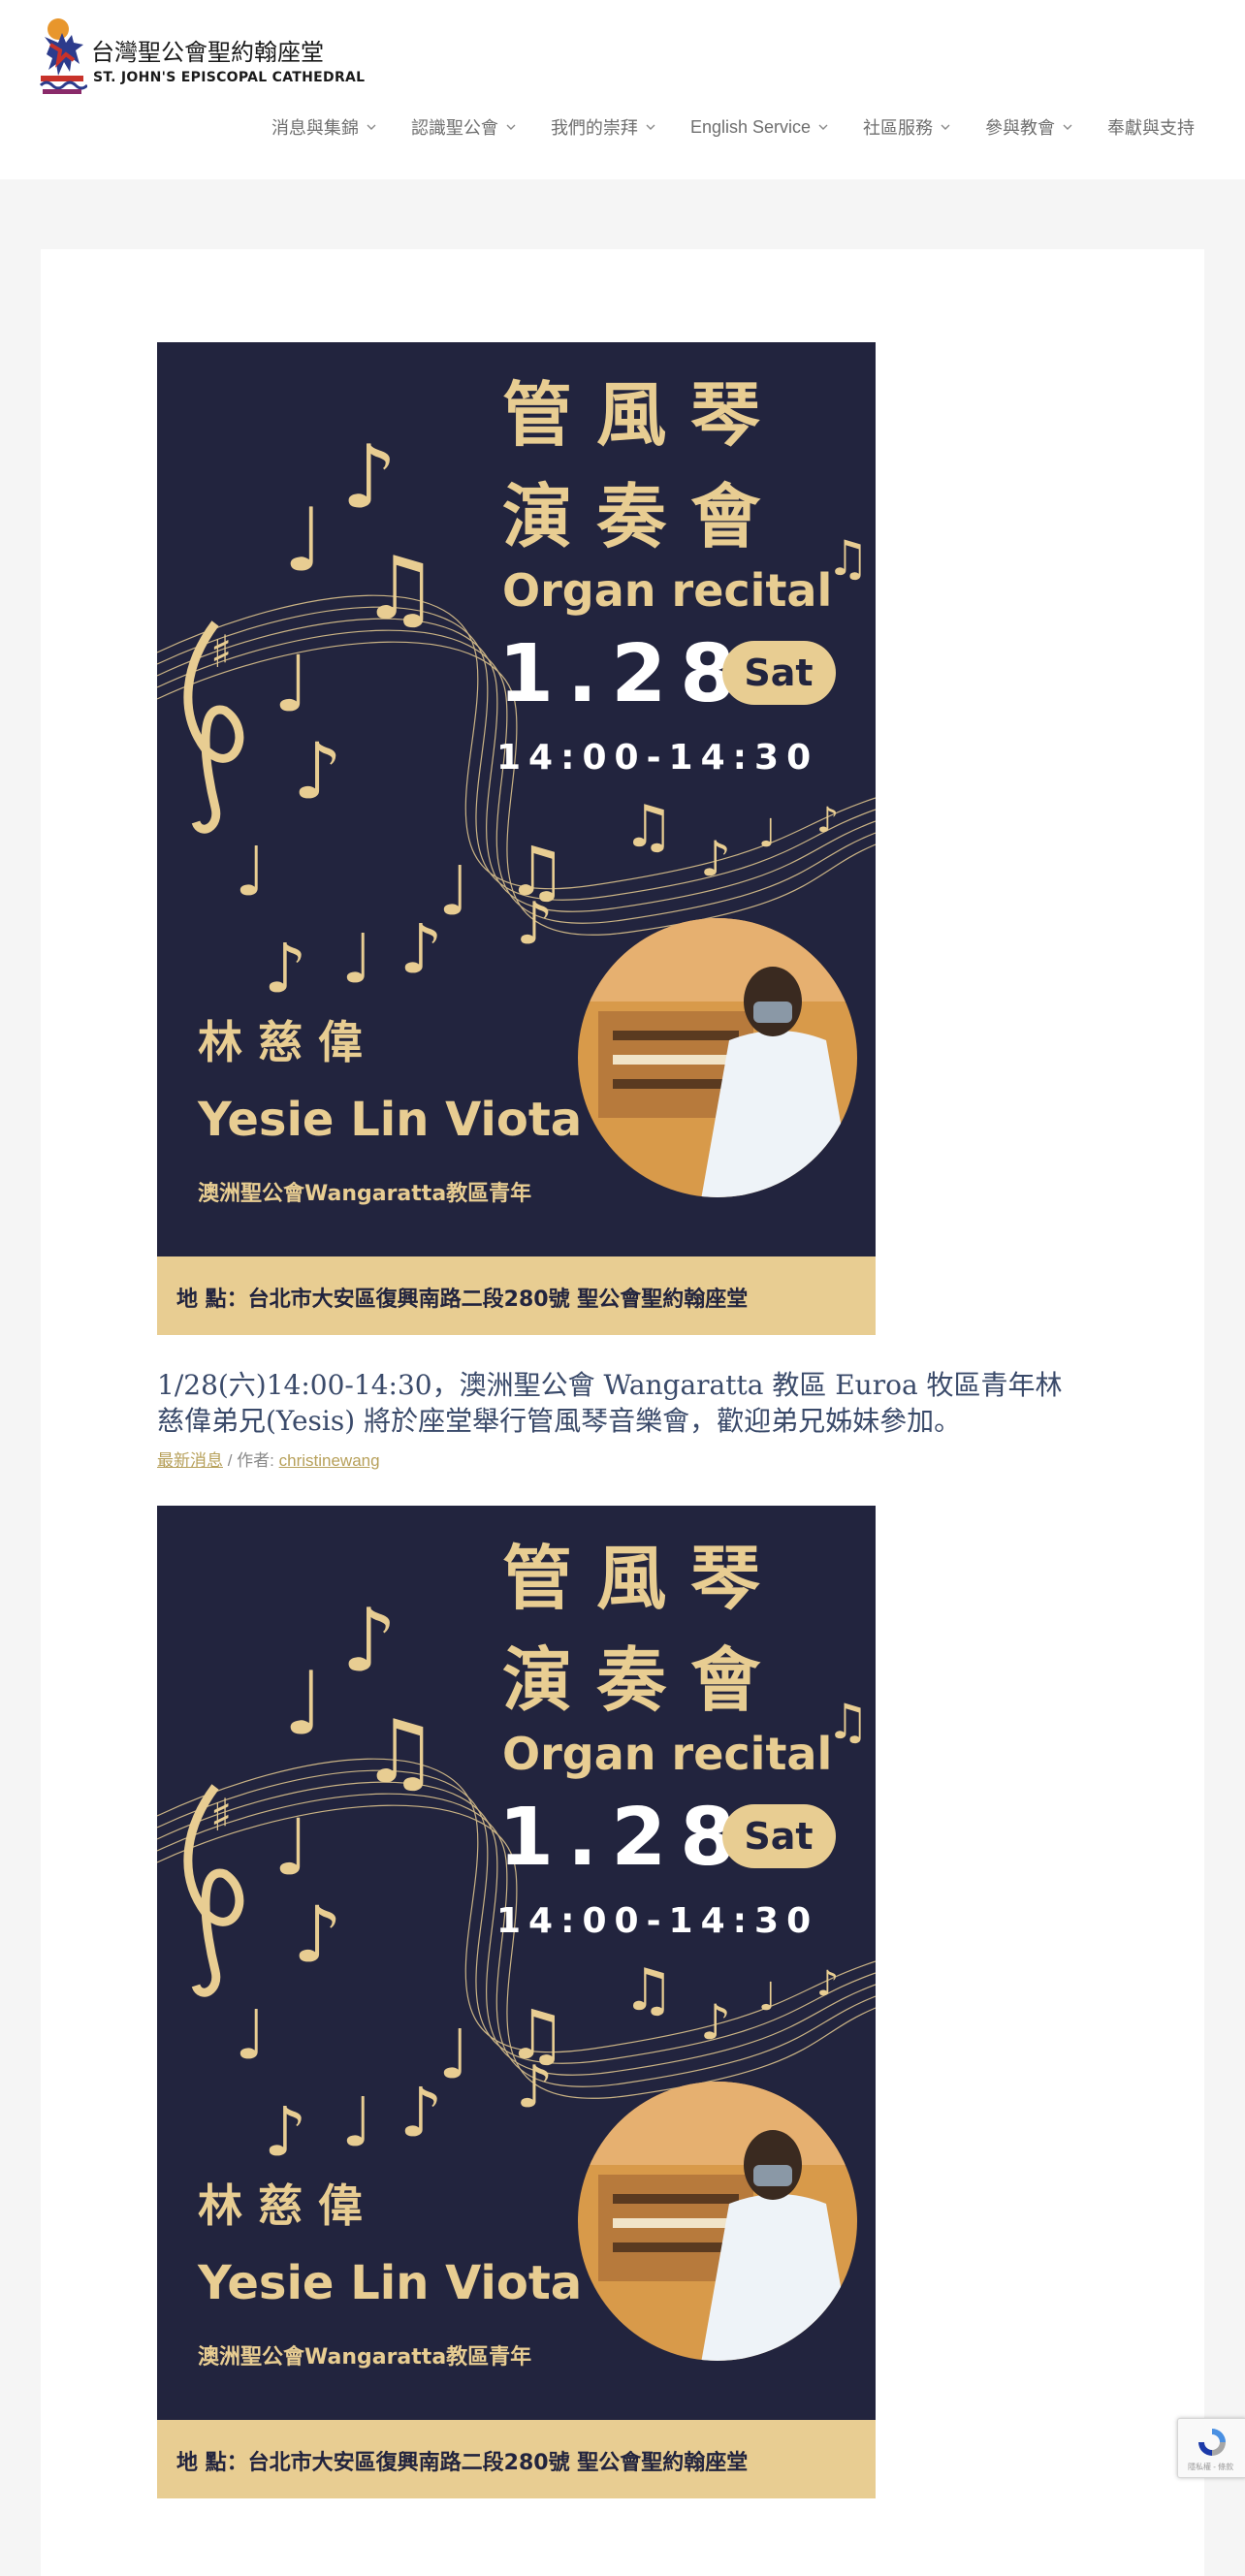 The image size is (1245, 2576). I want to click on nav-item-english-service: English Service, so click(759, 127).